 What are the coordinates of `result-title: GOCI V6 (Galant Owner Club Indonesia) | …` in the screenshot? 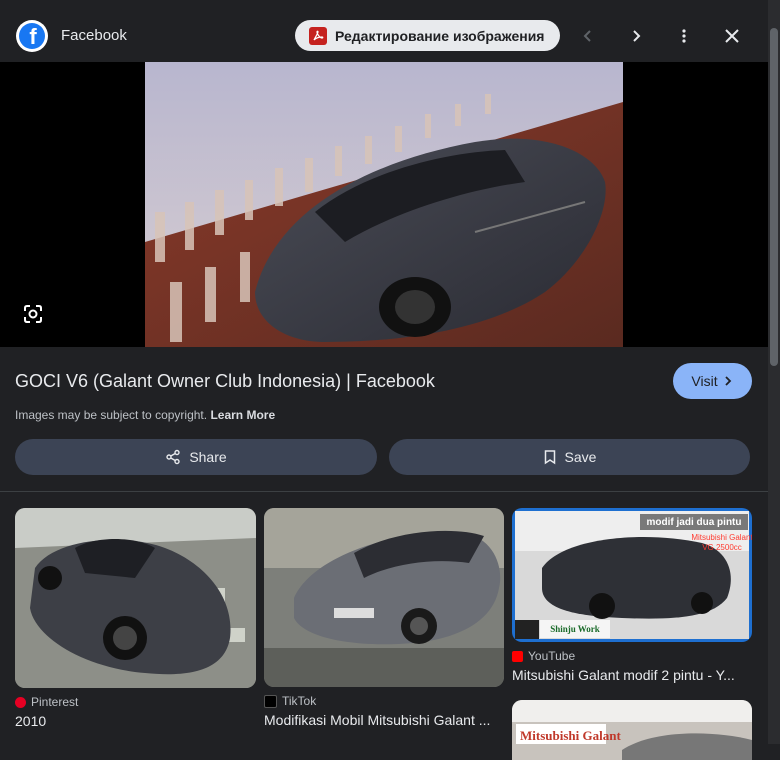 It's located at (225, 381).